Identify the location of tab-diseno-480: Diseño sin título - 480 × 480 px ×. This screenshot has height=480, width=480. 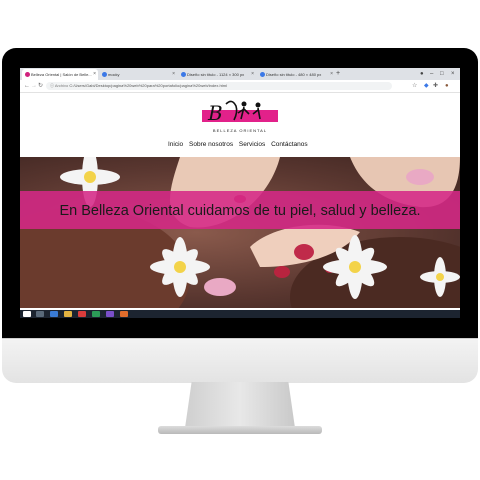
(296, 74).